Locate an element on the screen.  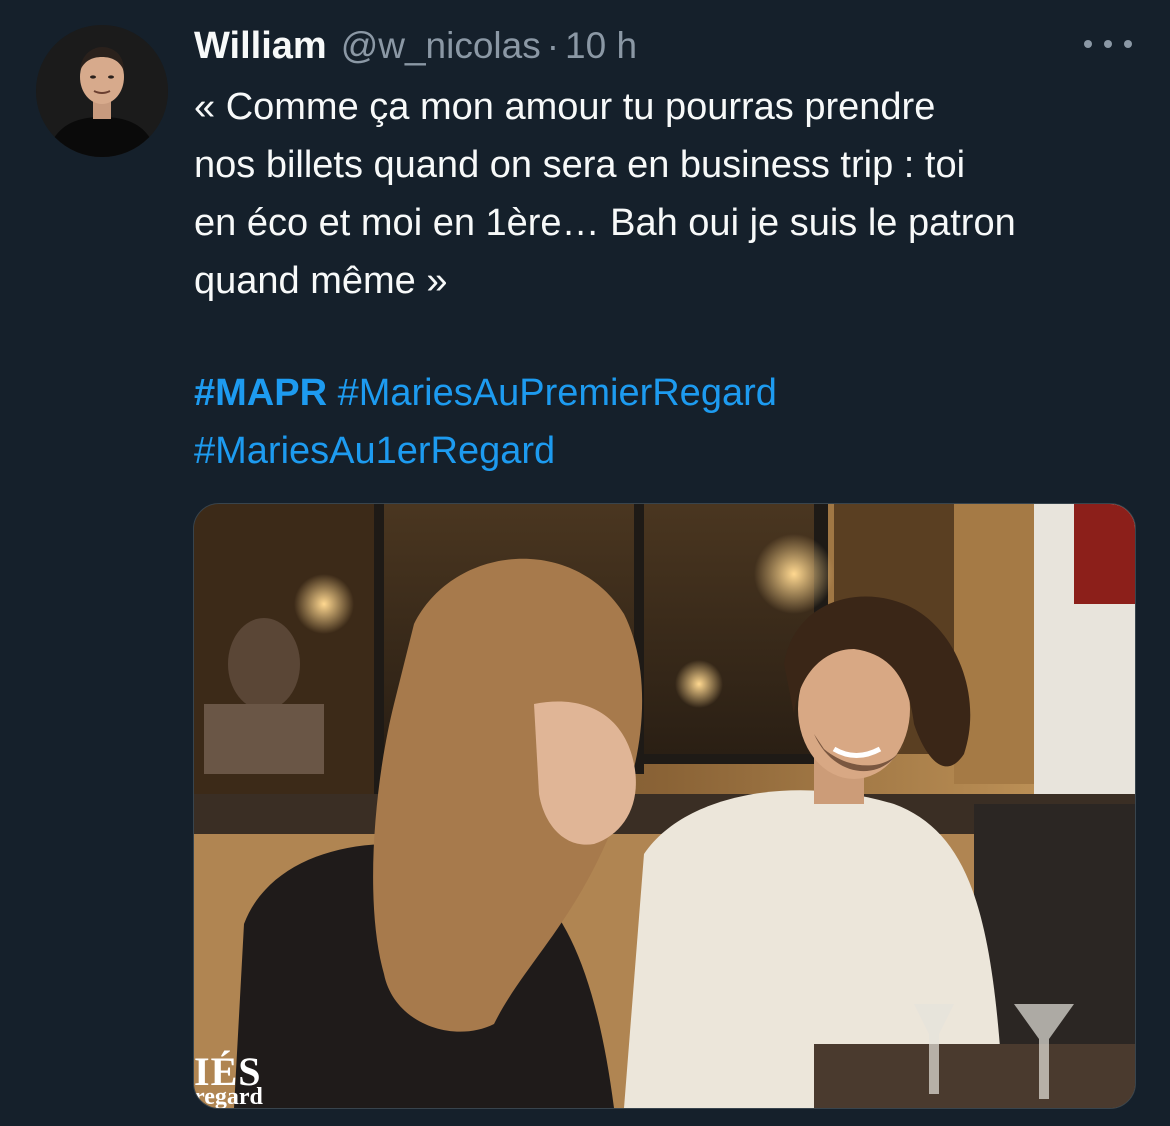
hashtag-line: #MAPR #MariesAuPremierRegard is located at coordinates (674, 393).